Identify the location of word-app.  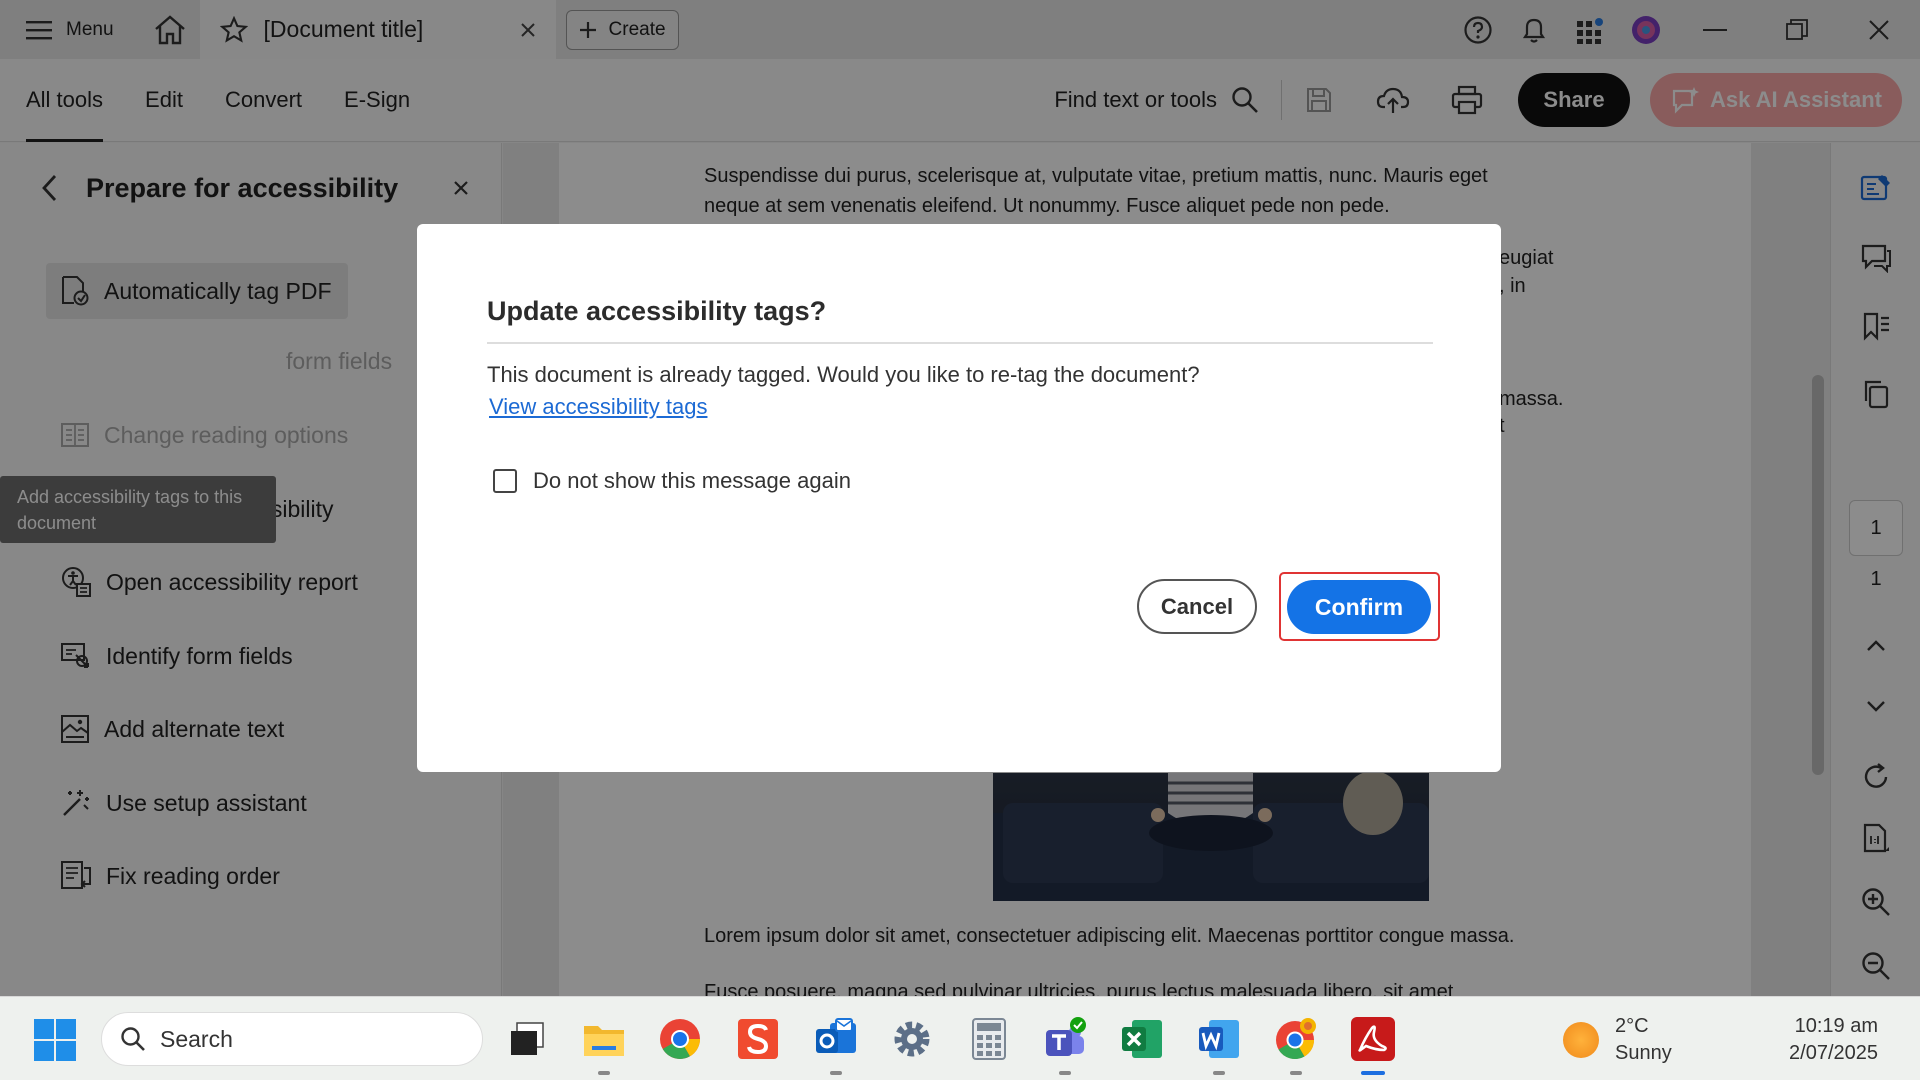
(1219, 1045).